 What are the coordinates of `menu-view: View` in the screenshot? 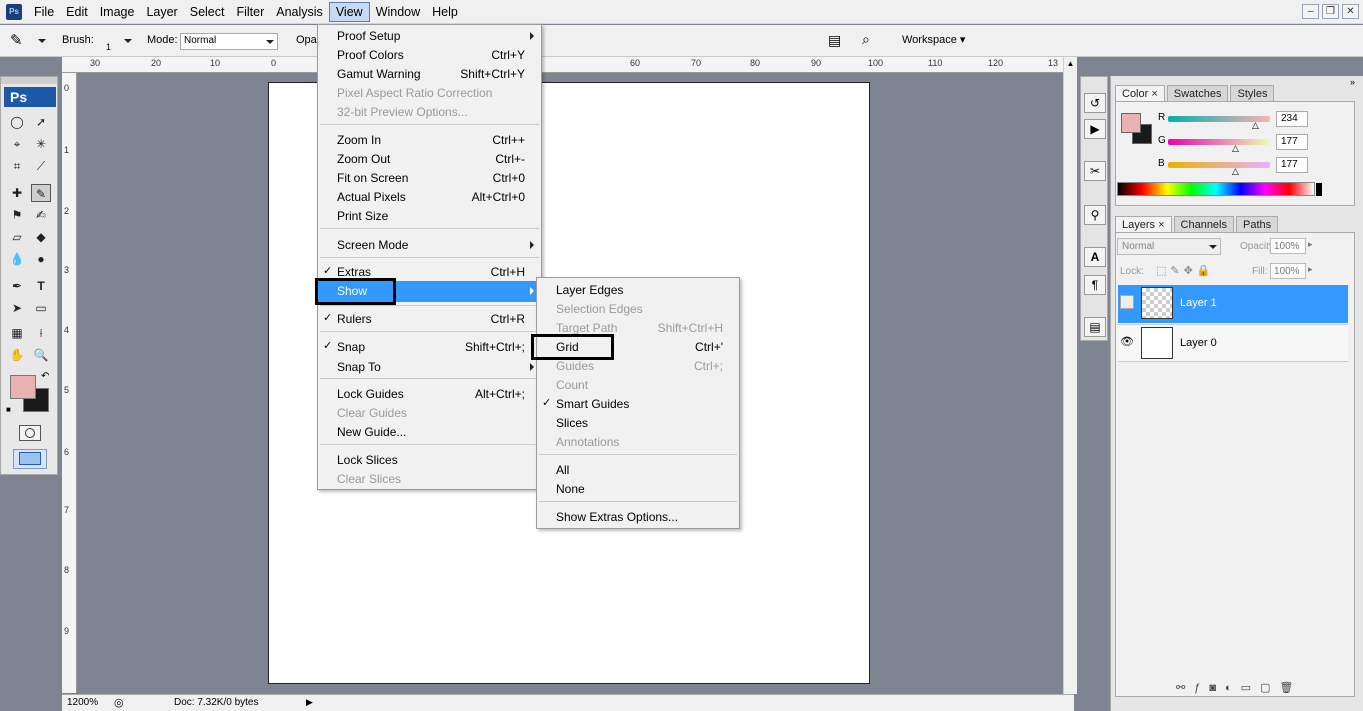 It's located at (349, 11).